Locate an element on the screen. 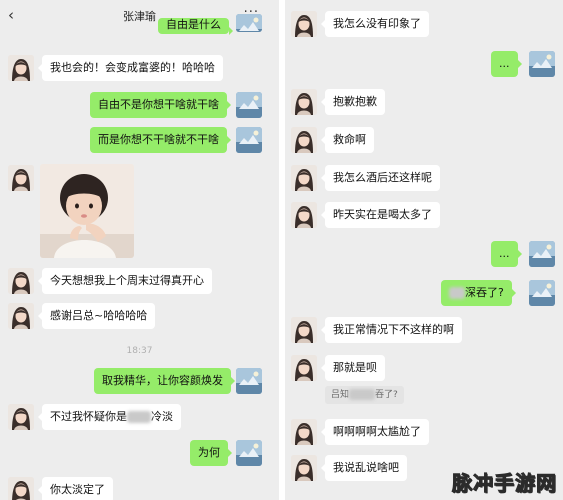 The width and height of the screenshot is (563, 500). message-bubble-outgoing: 深吞了? is located at coordinates (478, 293).